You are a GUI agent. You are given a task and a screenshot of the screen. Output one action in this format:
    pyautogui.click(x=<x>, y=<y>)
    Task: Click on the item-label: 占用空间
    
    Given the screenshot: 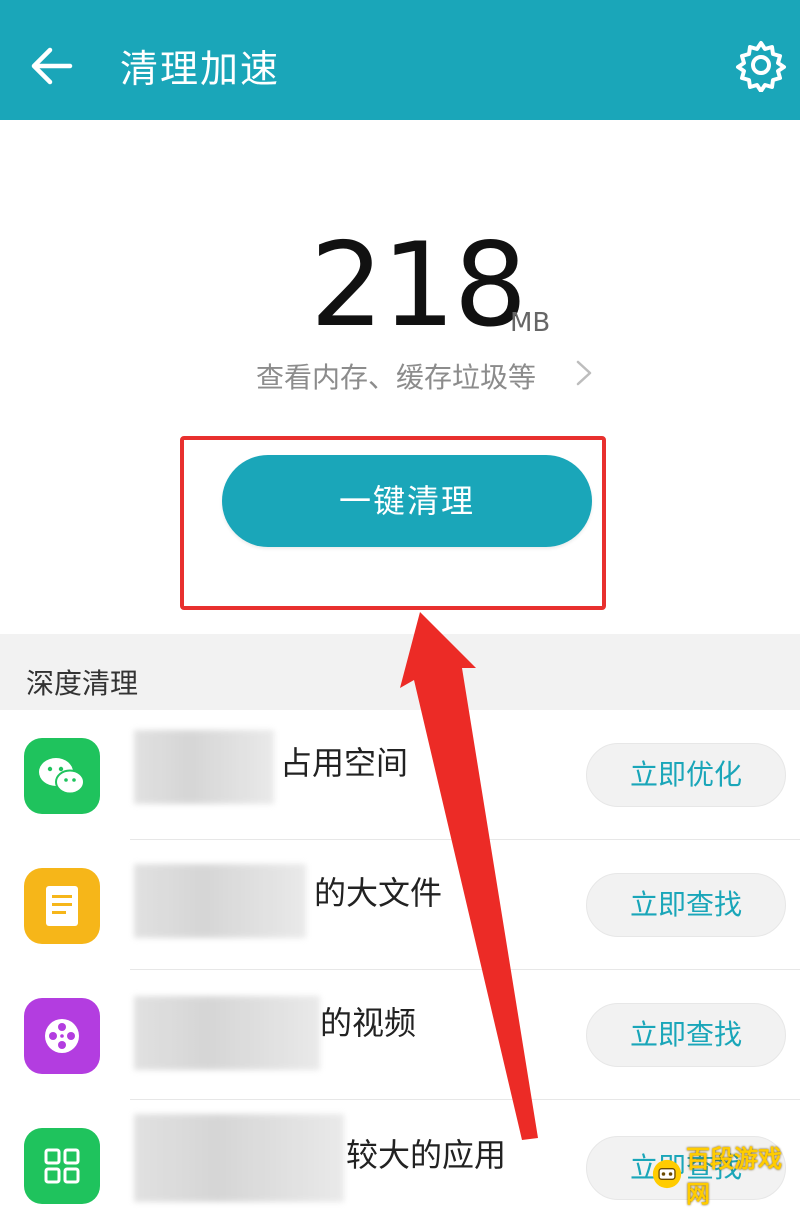 What is the action you would take?
    pyautogui.click(x=344, y=763)
    